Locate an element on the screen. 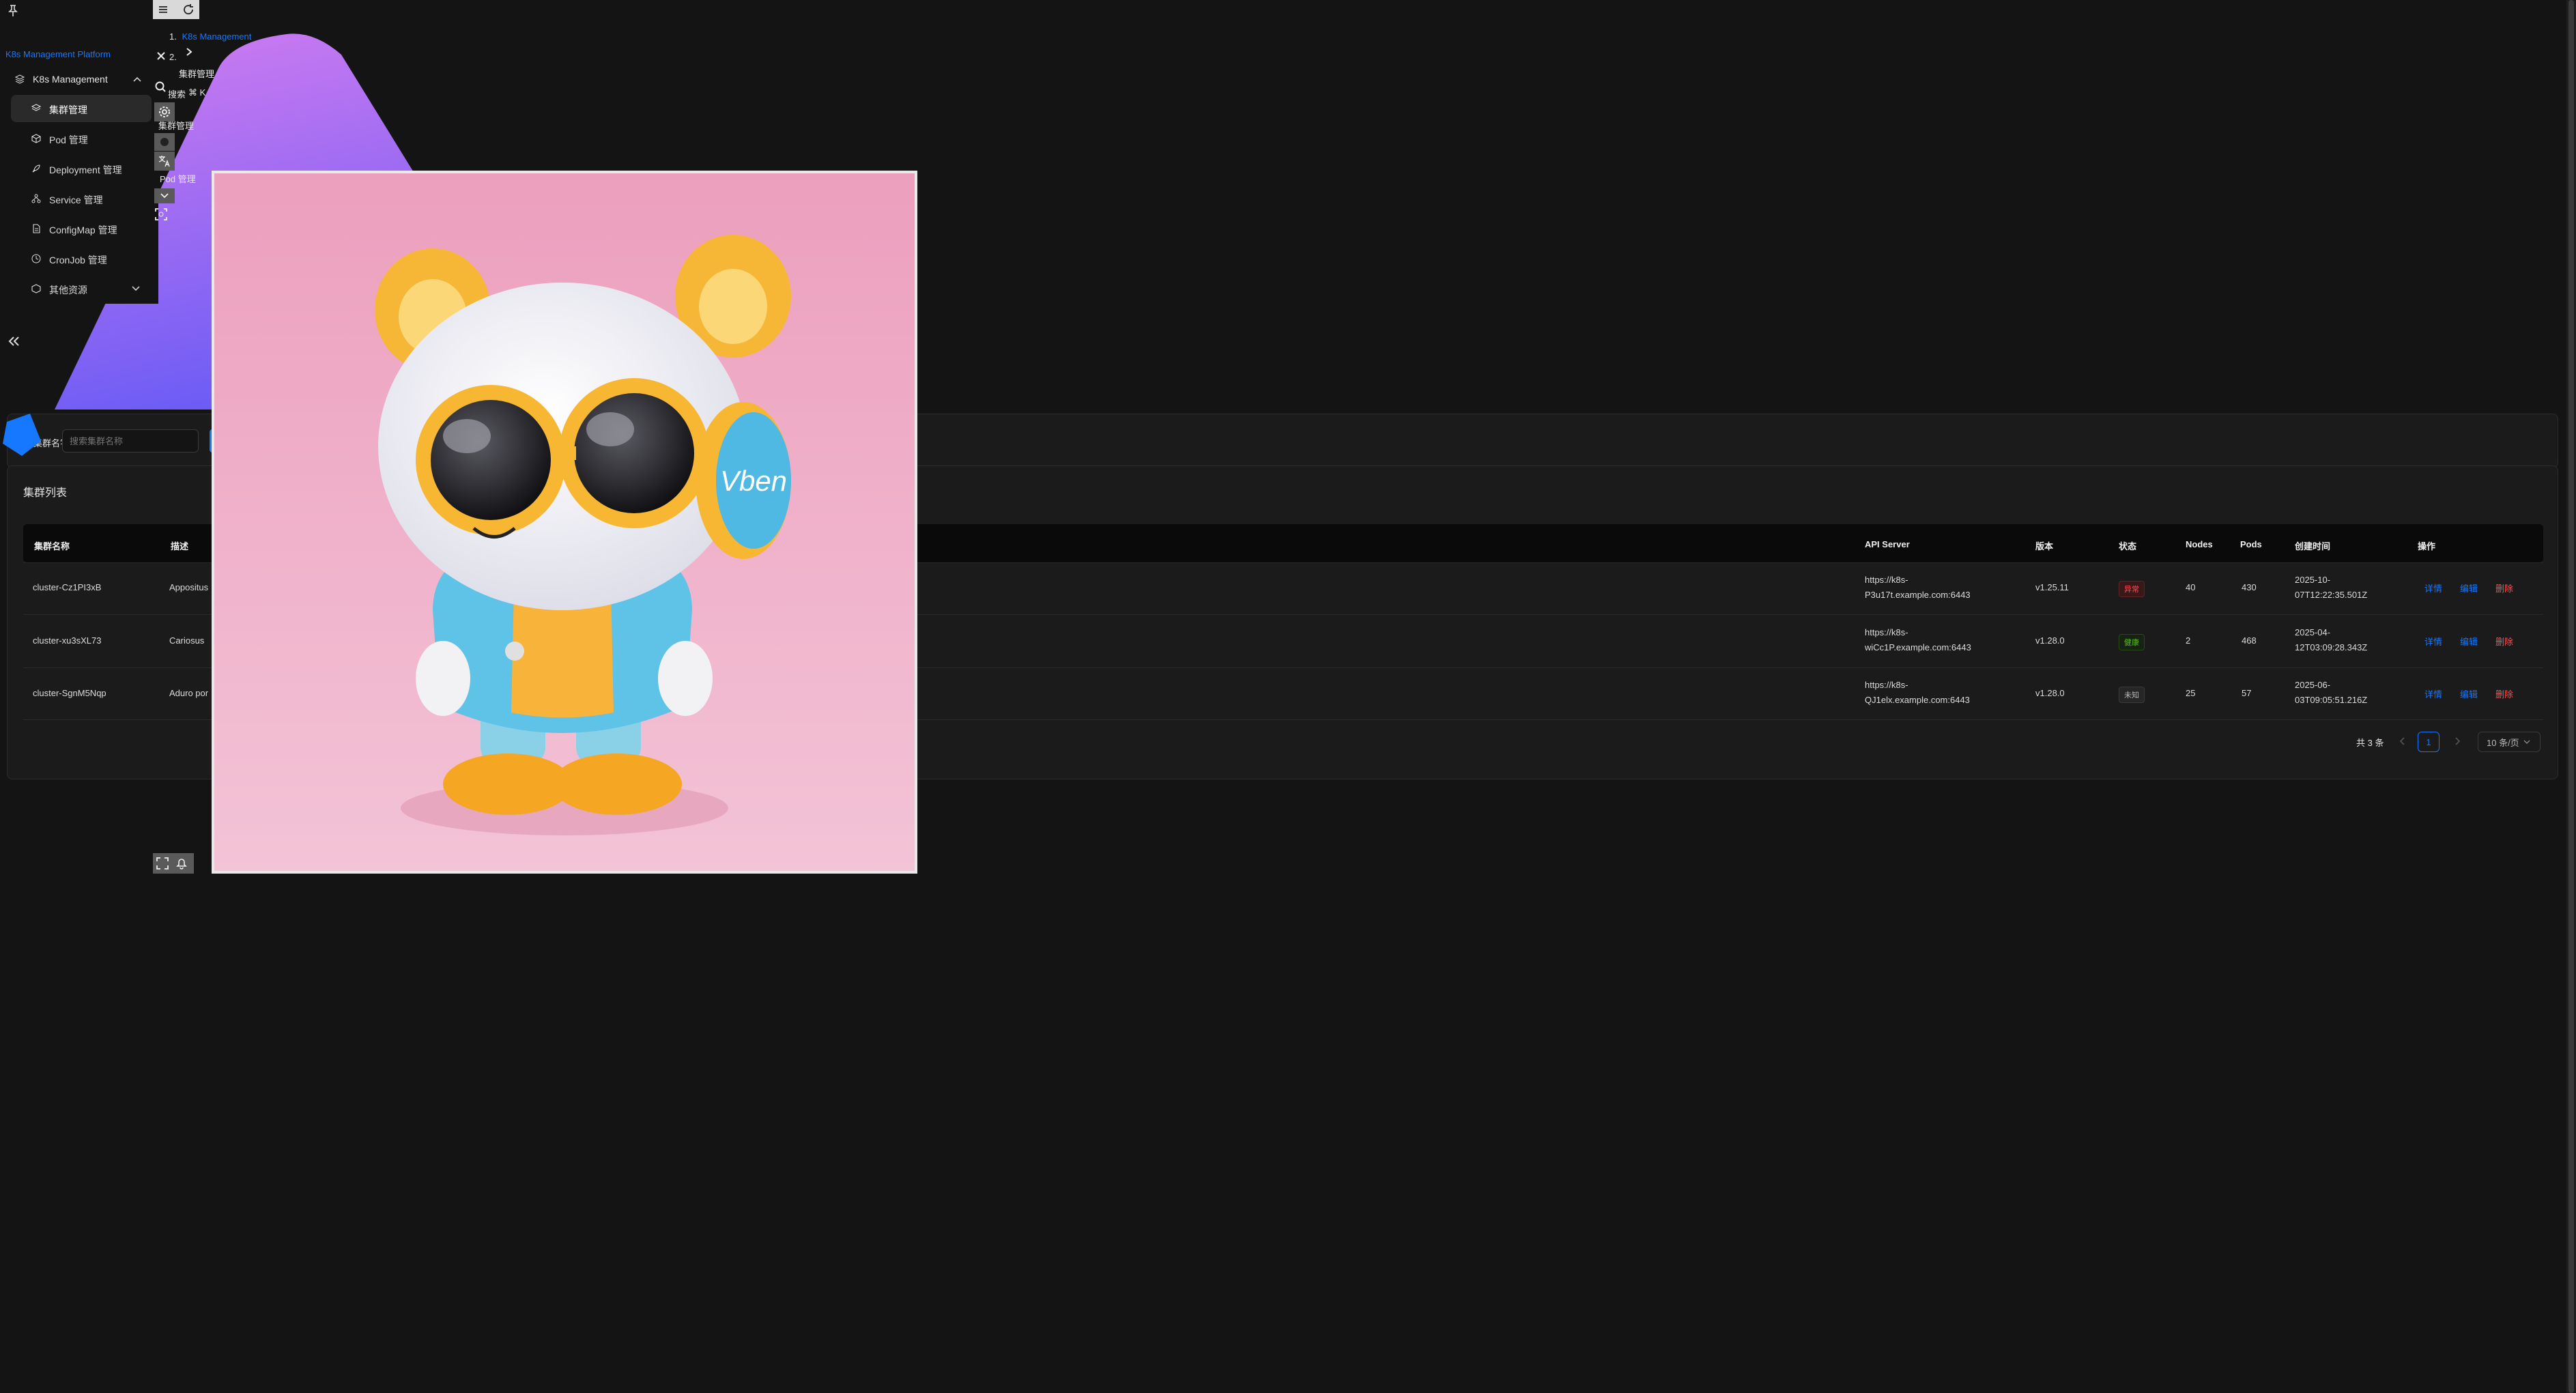 This screenshot has width=2576, height=1393. double-chevron-left-icon is located at coordinates (13, 341).